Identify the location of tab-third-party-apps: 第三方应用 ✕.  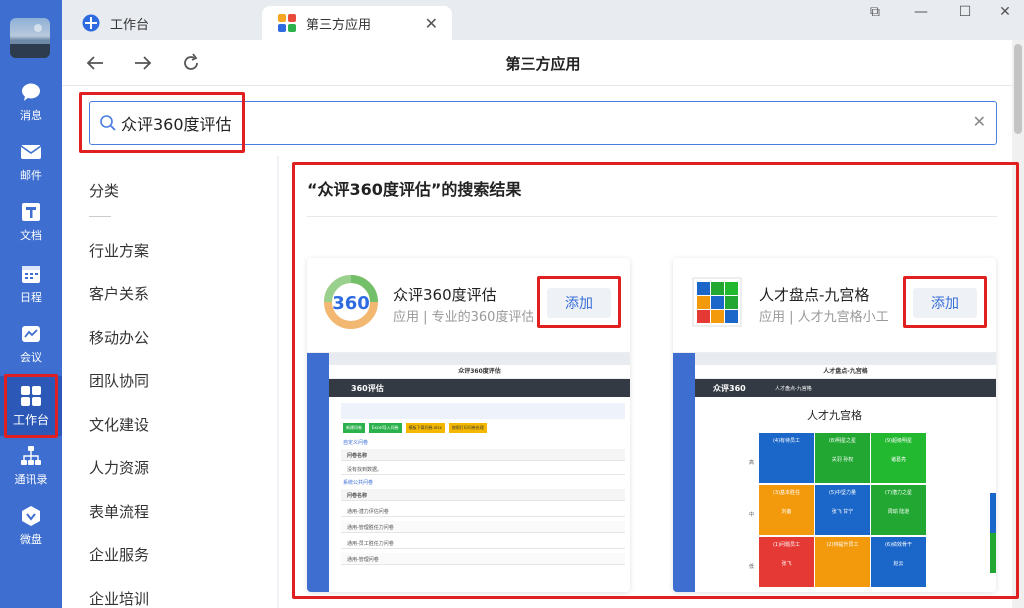
(357, 23).